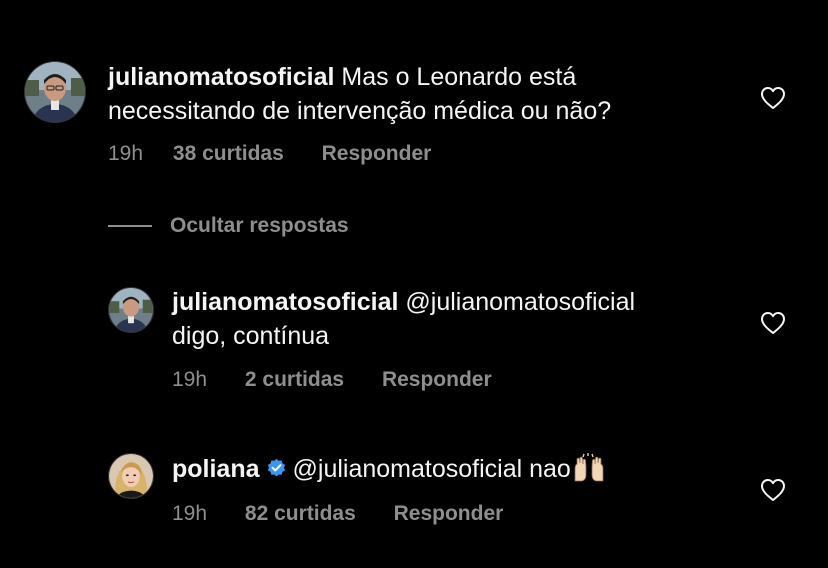 The image size is (828, 568). I want to click on reply-username: poliana, so click(216, 469).